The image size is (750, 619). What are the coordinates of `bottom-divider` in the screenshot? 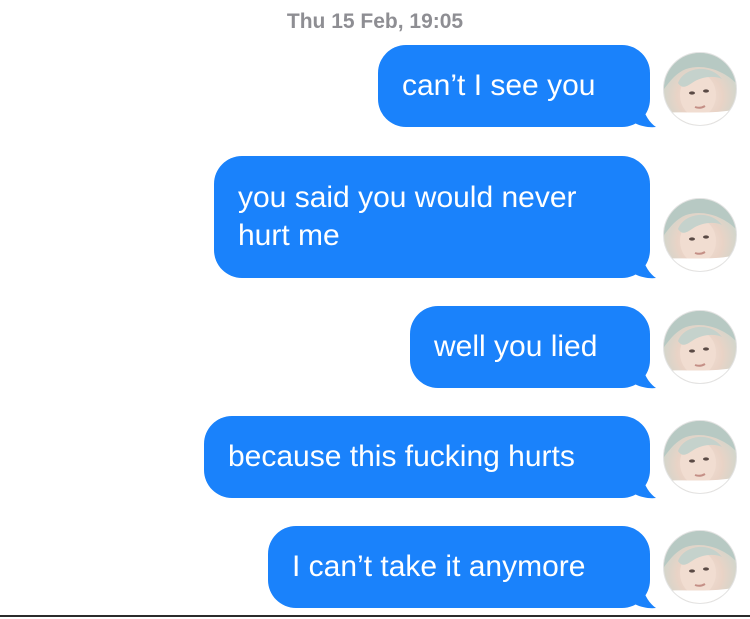 It's located at (375, 616).